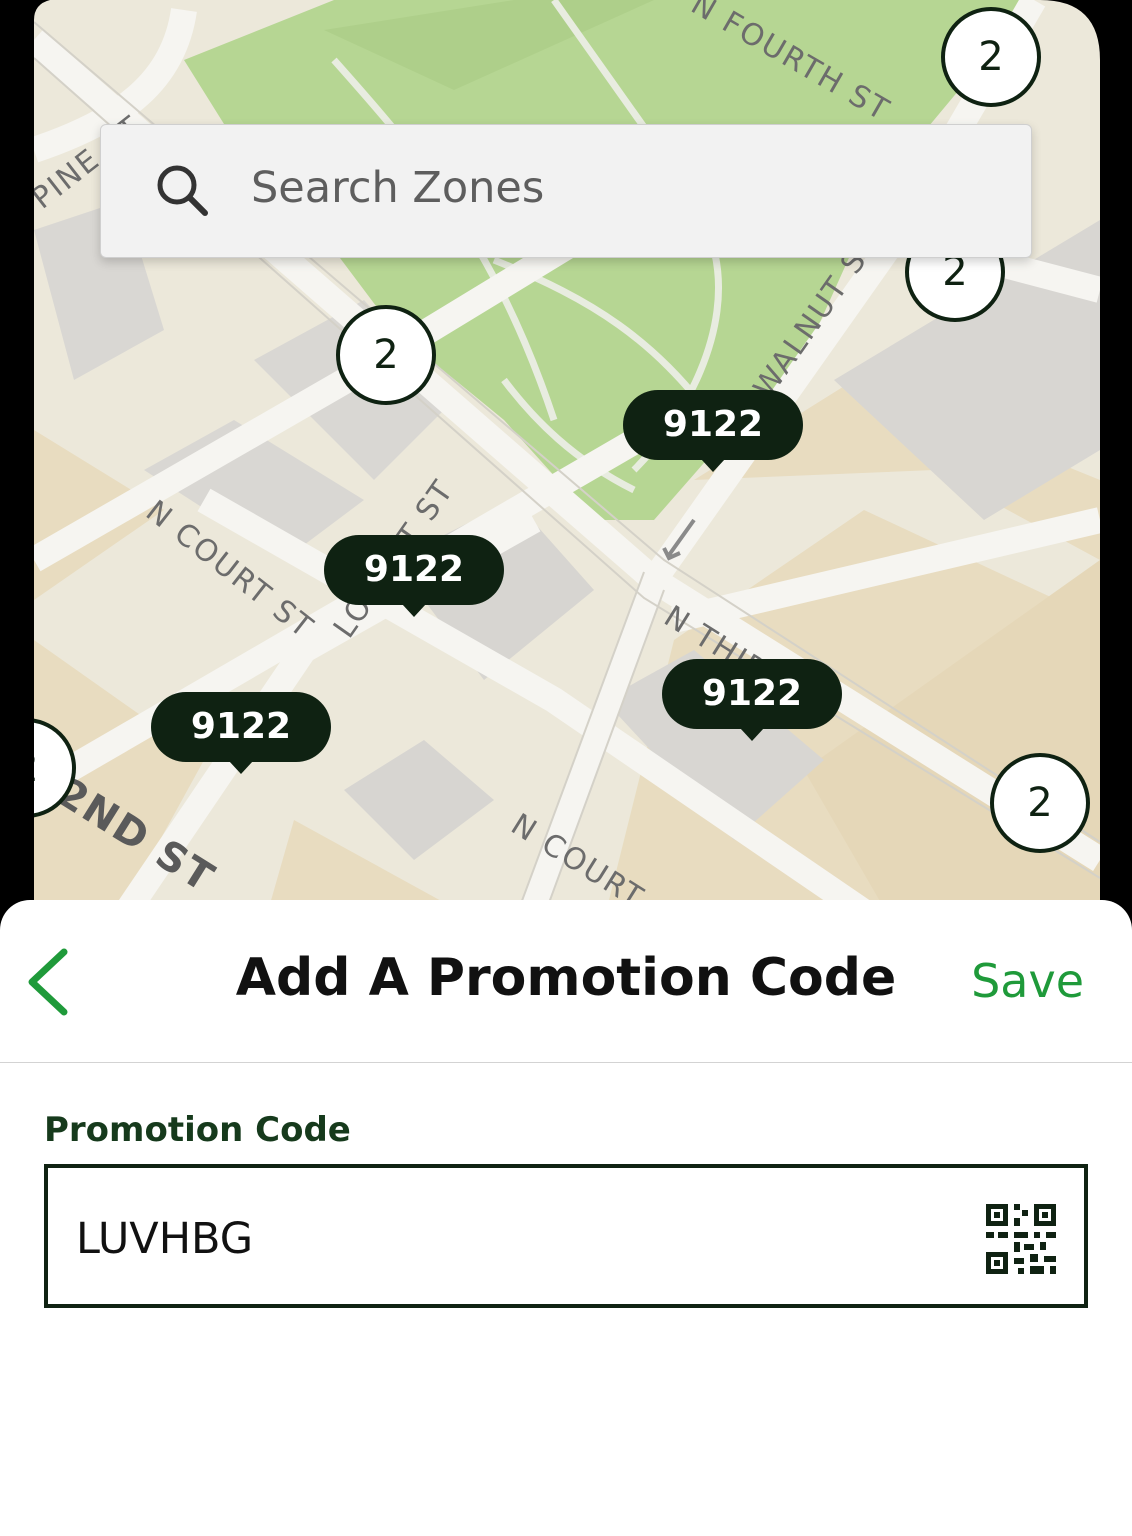 This screenshot has width=1132, height=1536. What do you see at coordinates (197, 1130) in the screenshot?
I see `promotion-code-label: Promotion Code` at bounding box center [197, 1130].